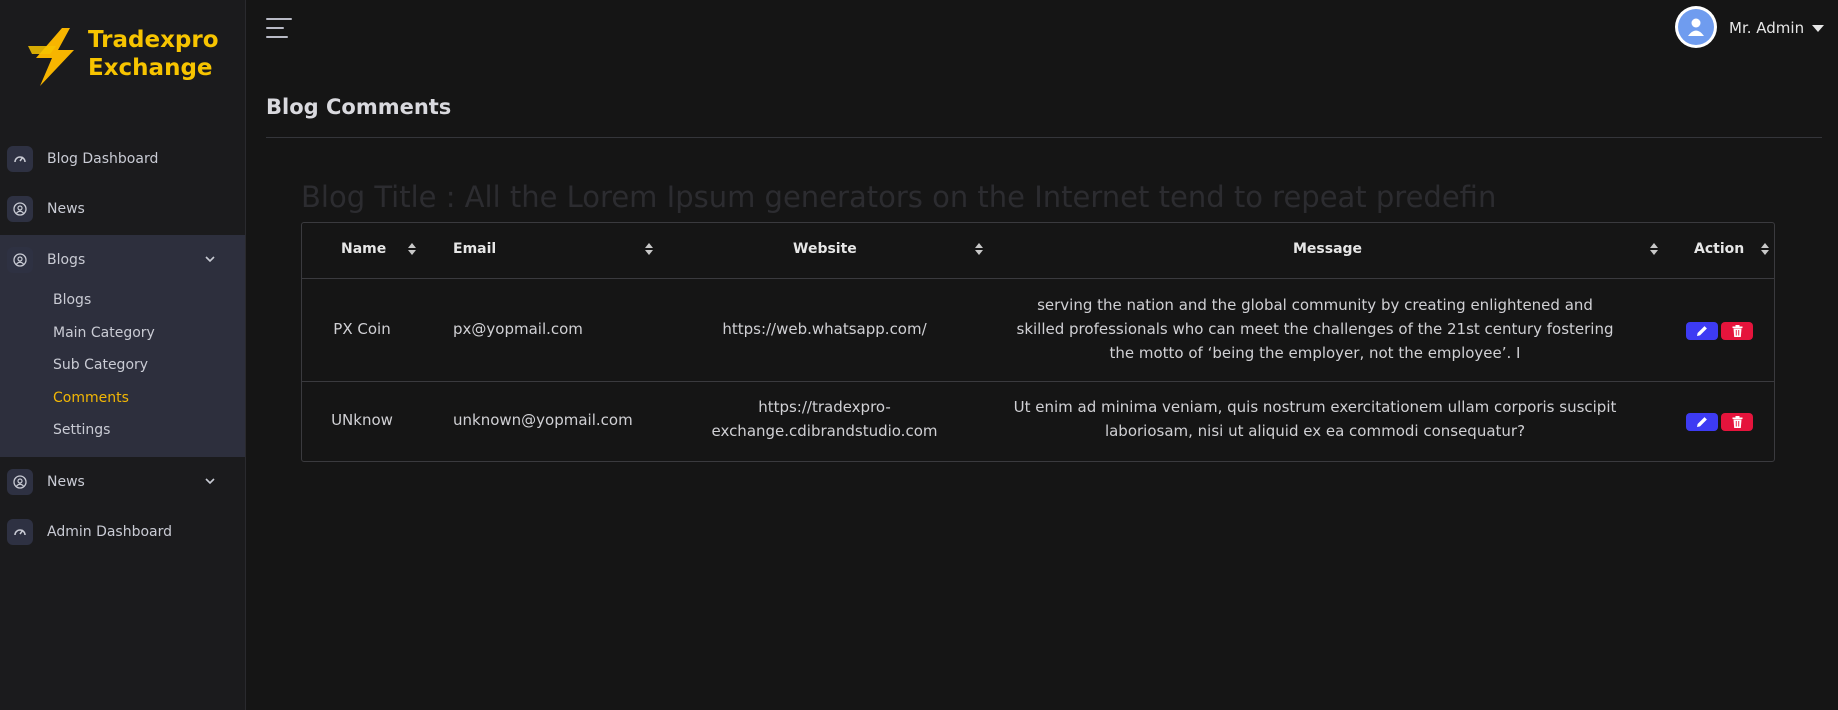  I want to click on column-header-message: Message, so click(1327, 249).